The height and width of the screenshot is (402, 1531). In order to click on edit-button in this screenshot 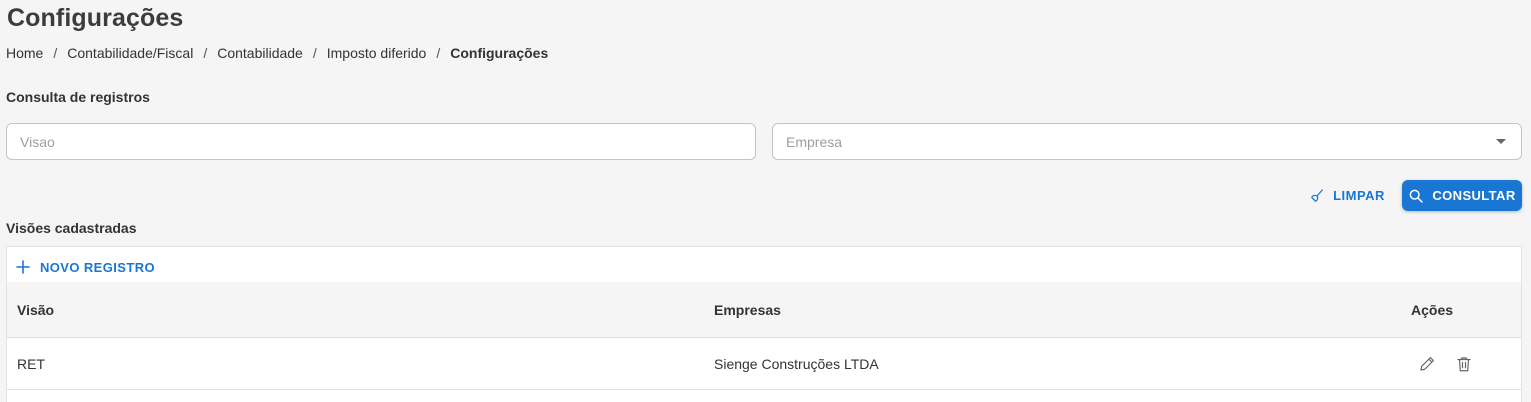, I will do `click(1427, 364)`.